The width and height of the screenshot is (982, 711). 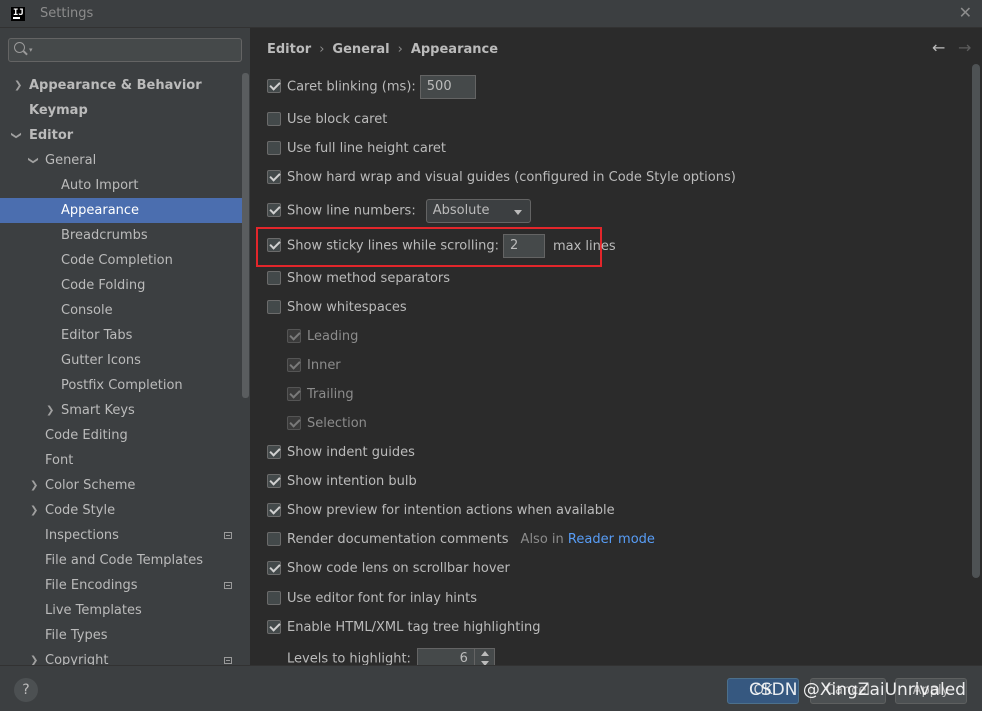 I want to click on line-numbers-checkbox, so click(x=274, y=210).